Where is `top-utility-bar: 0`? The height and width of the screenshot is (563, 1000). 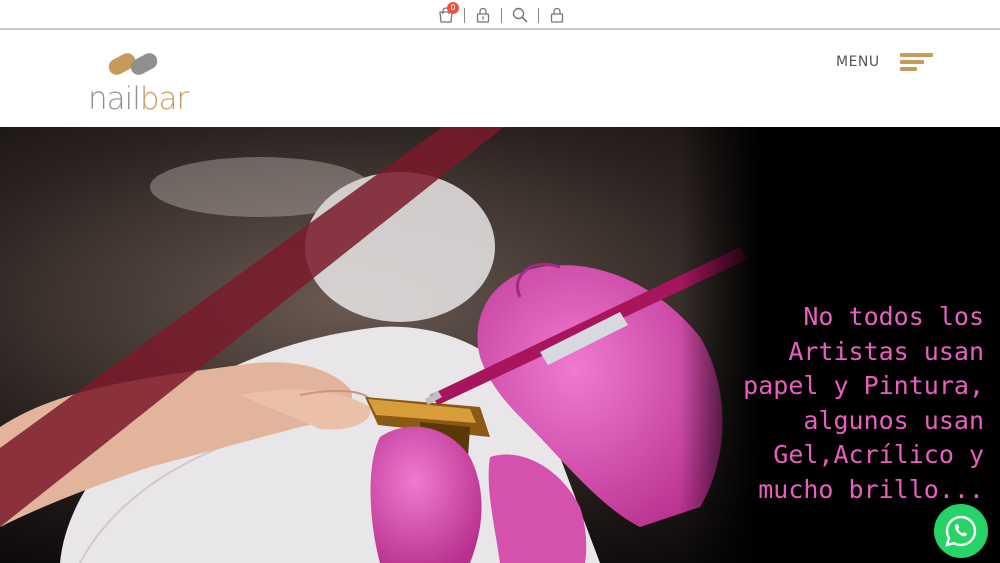
top-utility-bar: 0 is located at coordinates (500, 15).